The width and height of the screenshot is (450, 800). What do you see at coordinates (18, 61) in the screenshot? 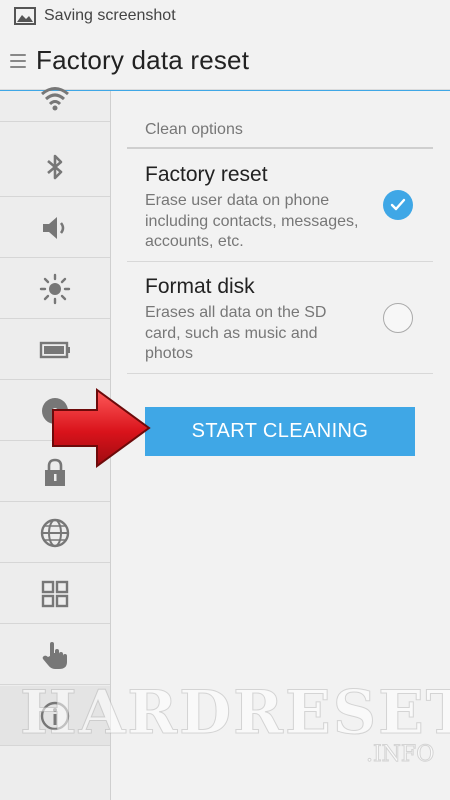
I see `menu-icon` at bounding box center [18, 61].